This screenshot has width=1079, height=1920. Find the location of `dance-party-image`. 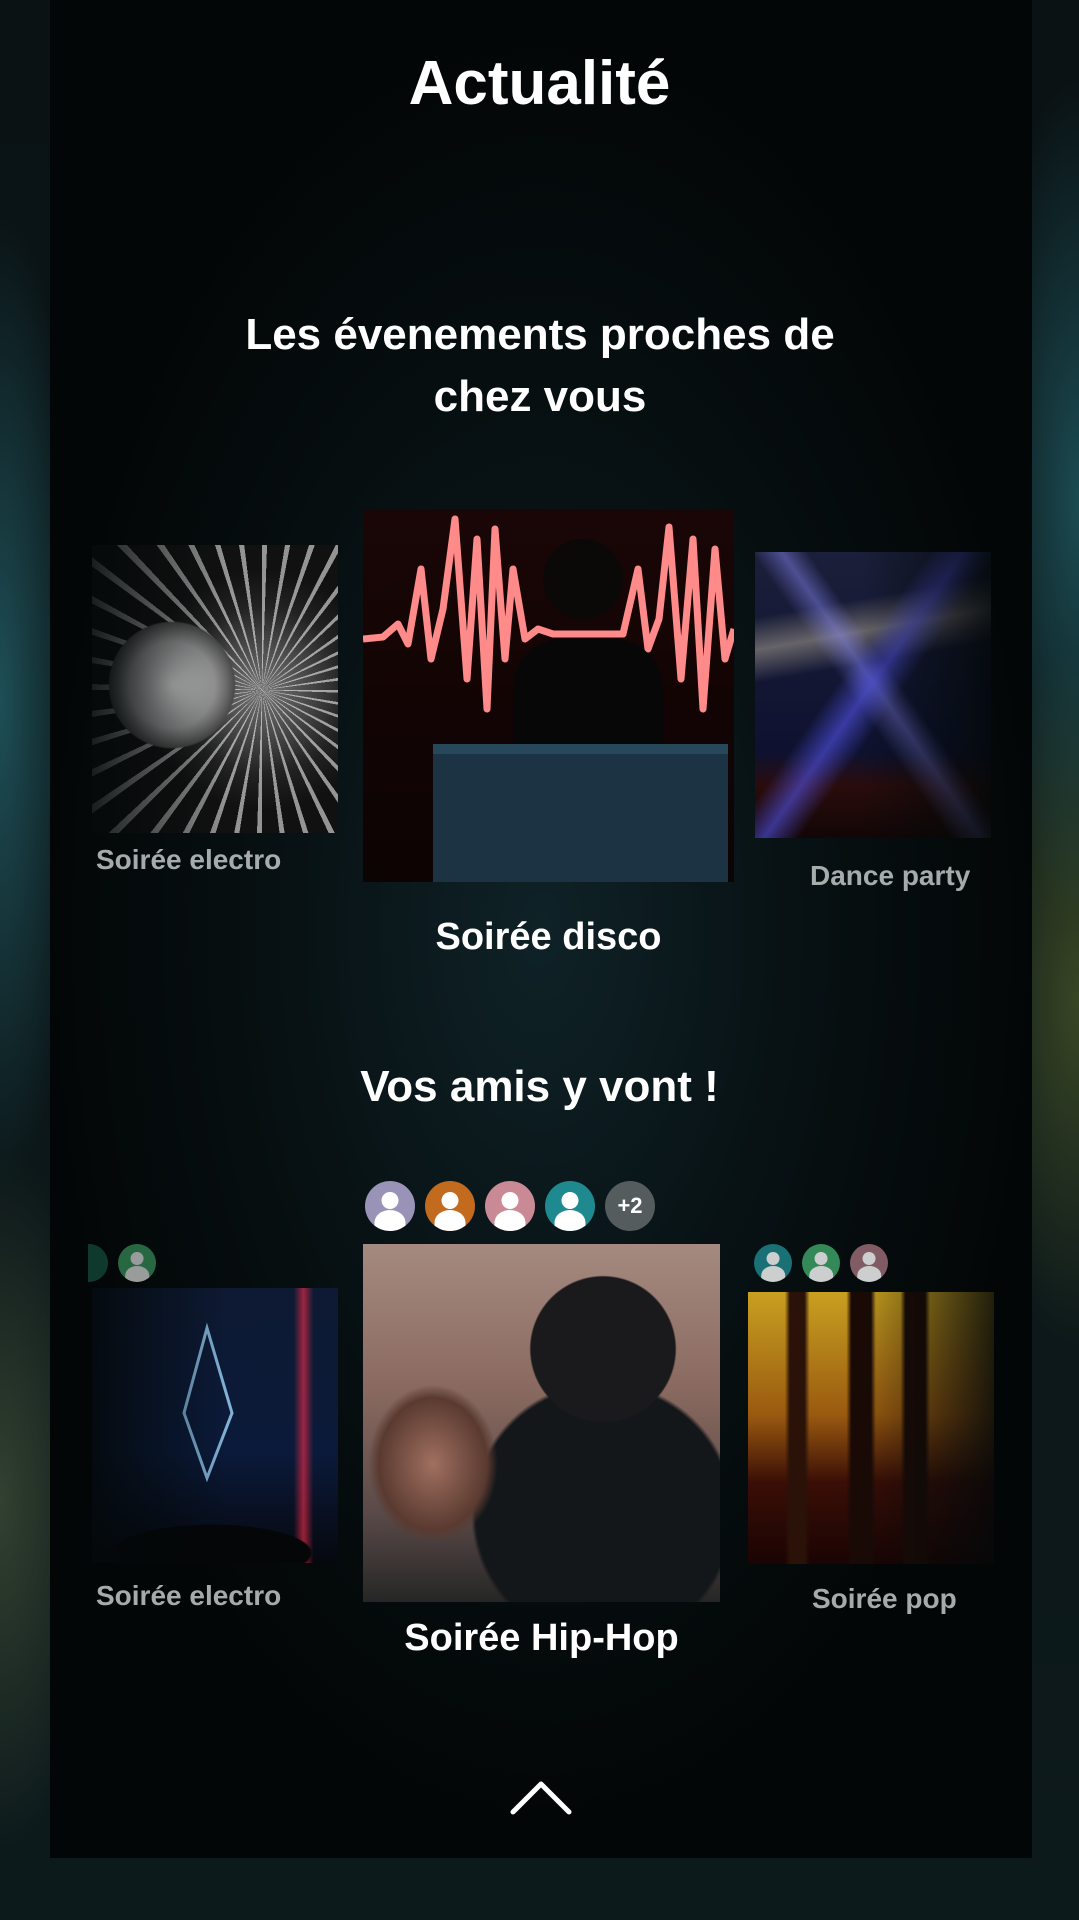

dance-party-image is located at coordinates (873, 695).